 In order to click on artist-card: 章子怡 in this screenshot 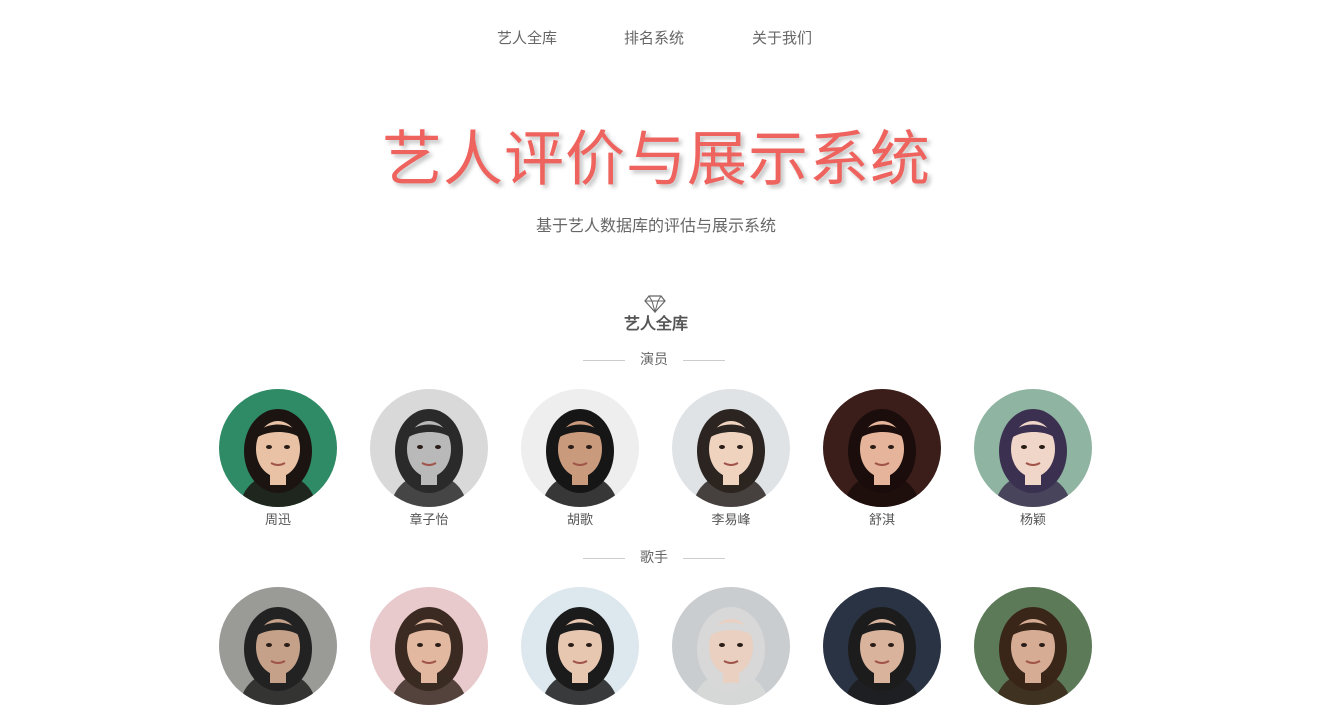, I will do `click(429, 459)`.